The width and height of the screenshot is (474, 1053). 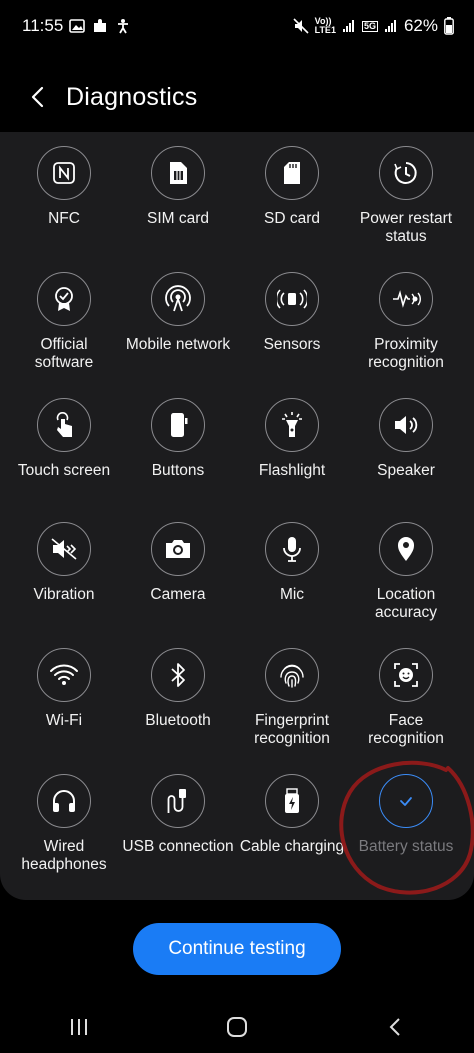 I want to click on status-bar-right: Vo)) LTE1 5G 62%, so click(x=373, y=26).